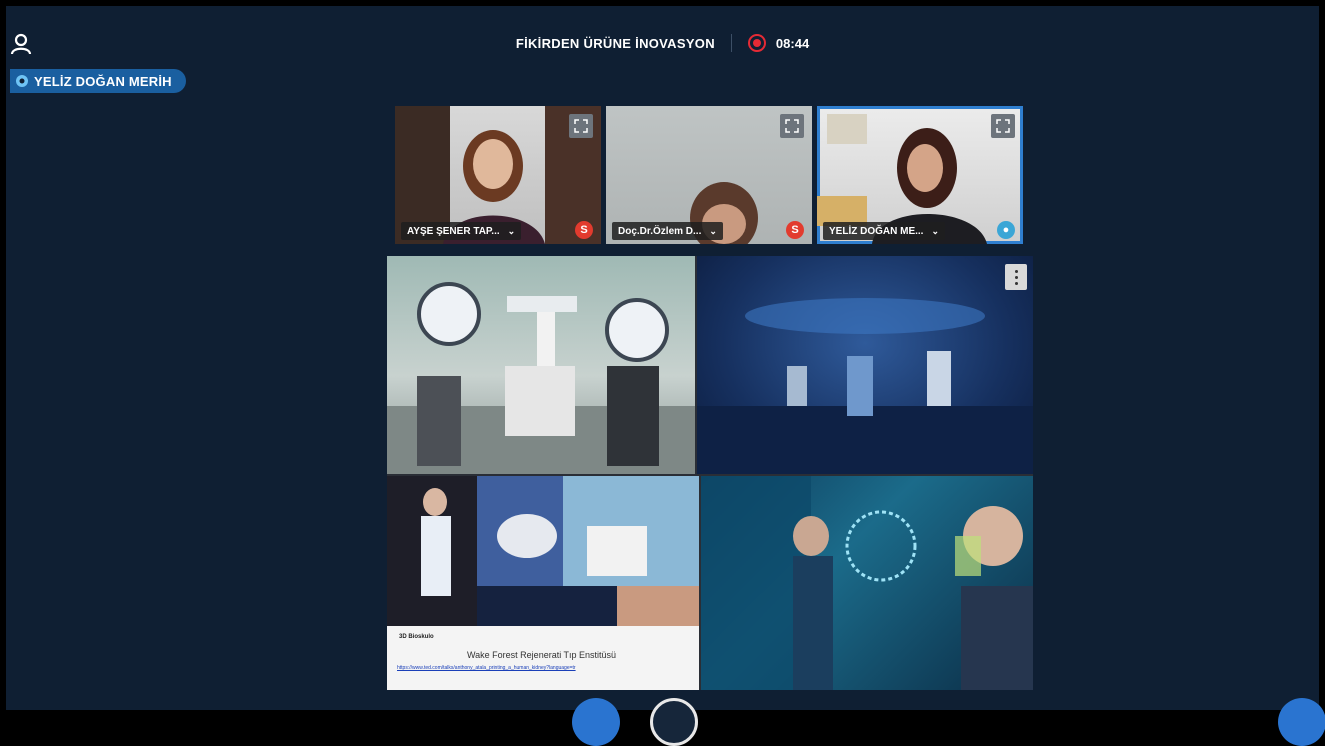 This screenshot has width=1325, height=746. What do you see at coordinates (756, 43) in the screenshot?
I see `record-icon` at bounding box center [756, 43].